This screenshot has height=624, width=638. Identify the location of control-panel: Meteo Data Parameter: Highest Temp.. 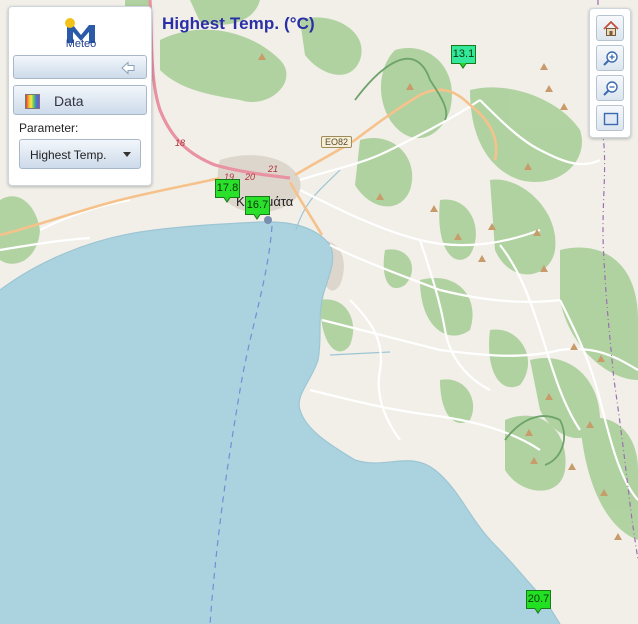
(80, 96).